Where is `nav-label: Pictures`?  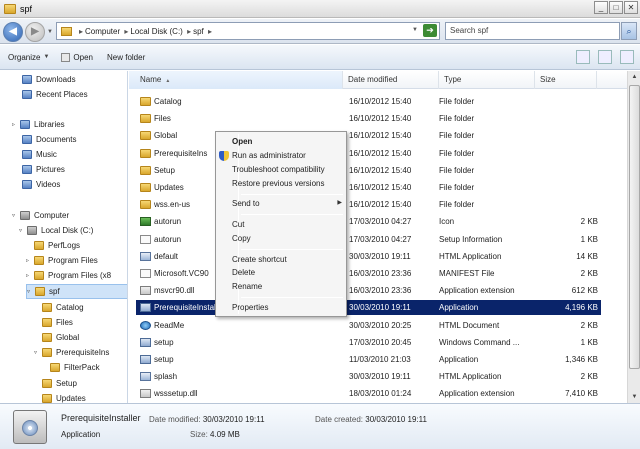
nav-label: Pictures is located at coordinates (50, 169).